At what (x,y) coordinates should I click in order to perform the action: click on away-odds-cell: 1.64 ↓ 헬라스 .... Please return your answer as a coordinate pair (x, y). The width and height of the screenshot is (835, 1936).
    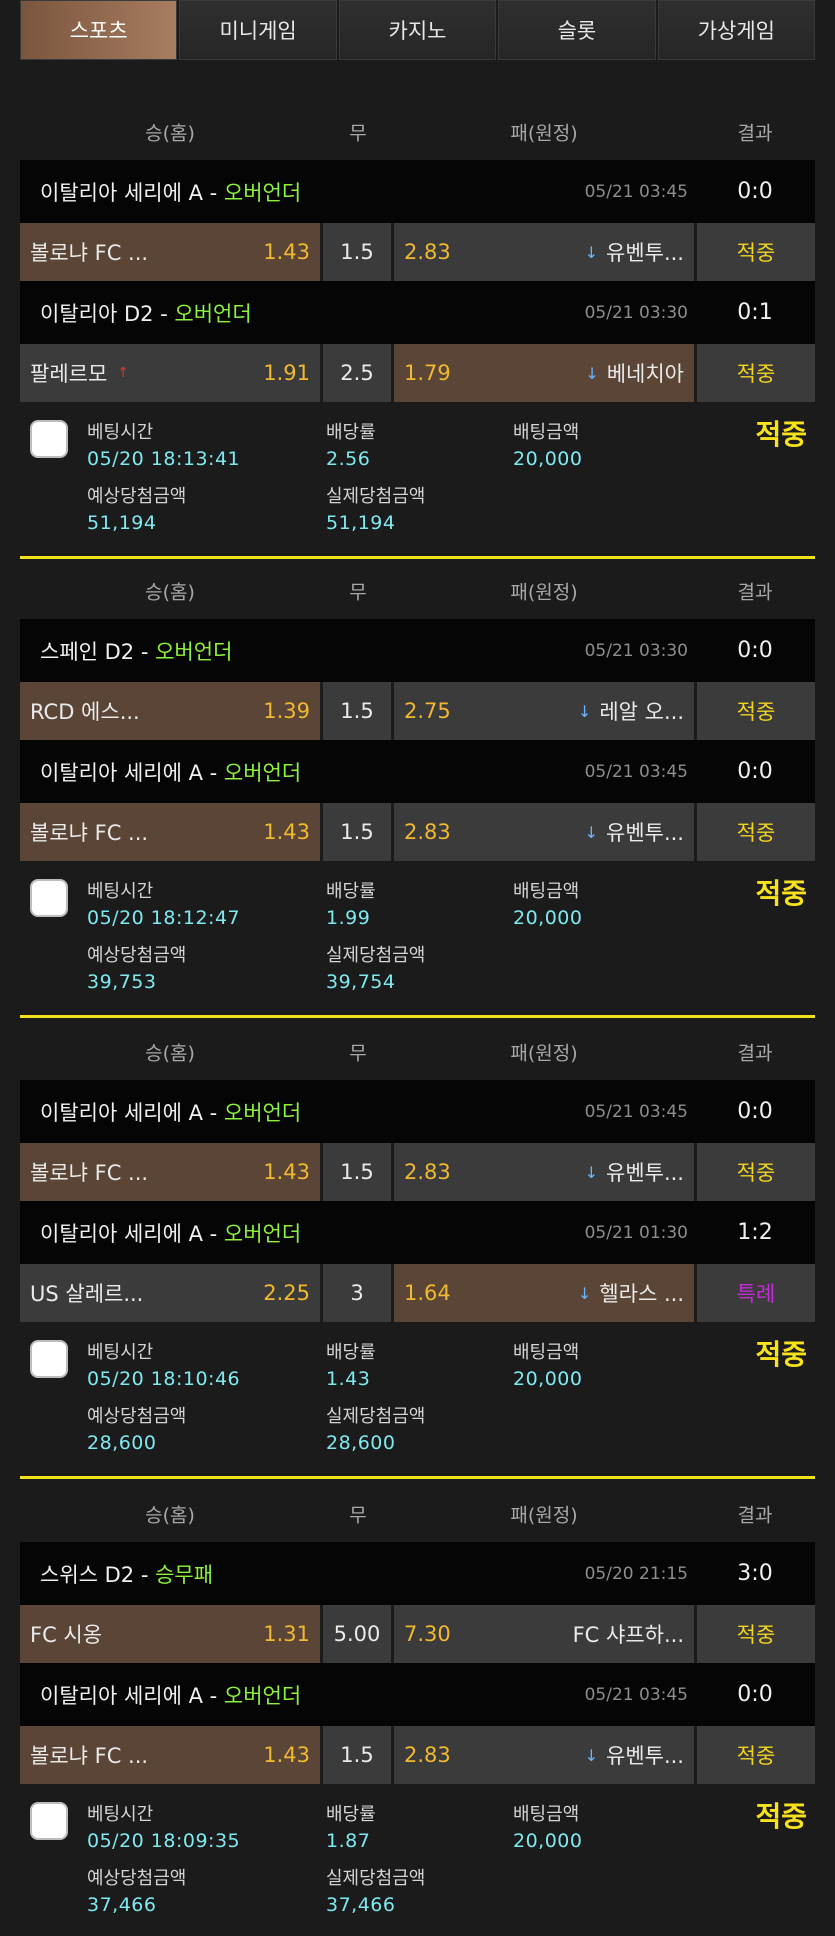
    Looking at the image, I should click on (544, 1293).